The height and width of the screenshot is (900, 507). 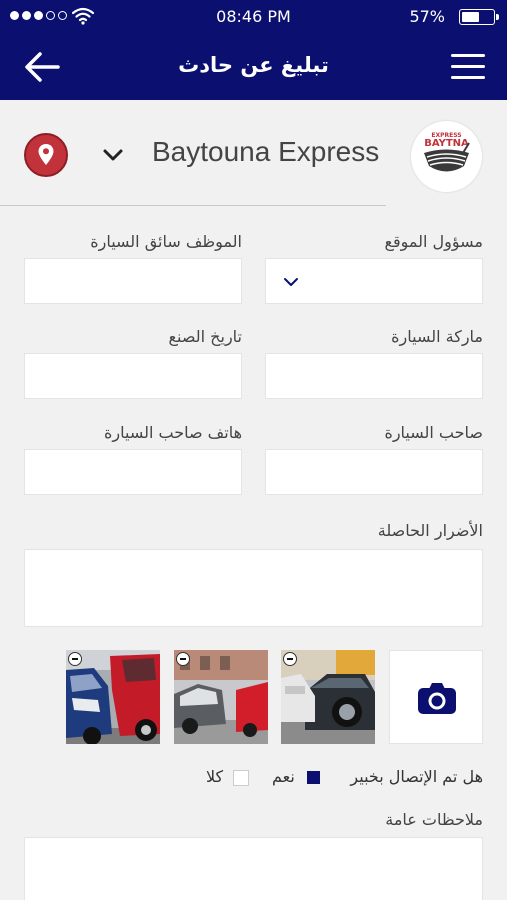 I want to click on damages-textarea, so click(x=253, y=588).